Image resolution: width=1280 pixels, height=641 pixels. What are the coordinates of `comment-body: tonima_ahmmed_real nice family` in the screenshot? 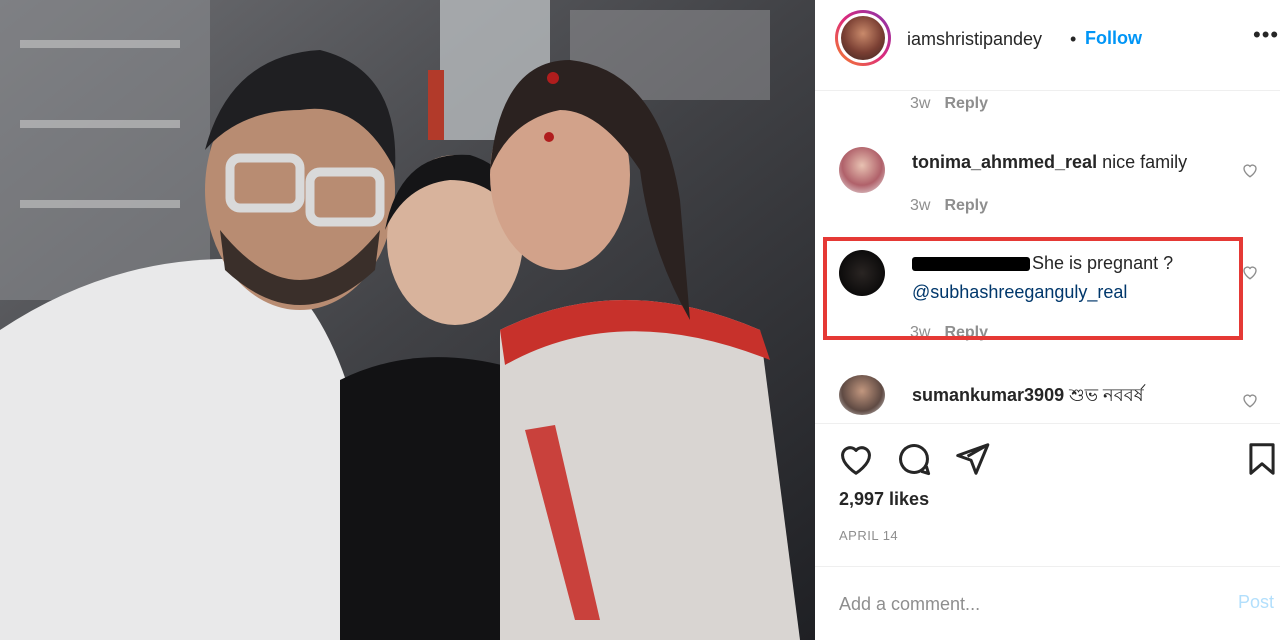 It's located at (1049, 162).